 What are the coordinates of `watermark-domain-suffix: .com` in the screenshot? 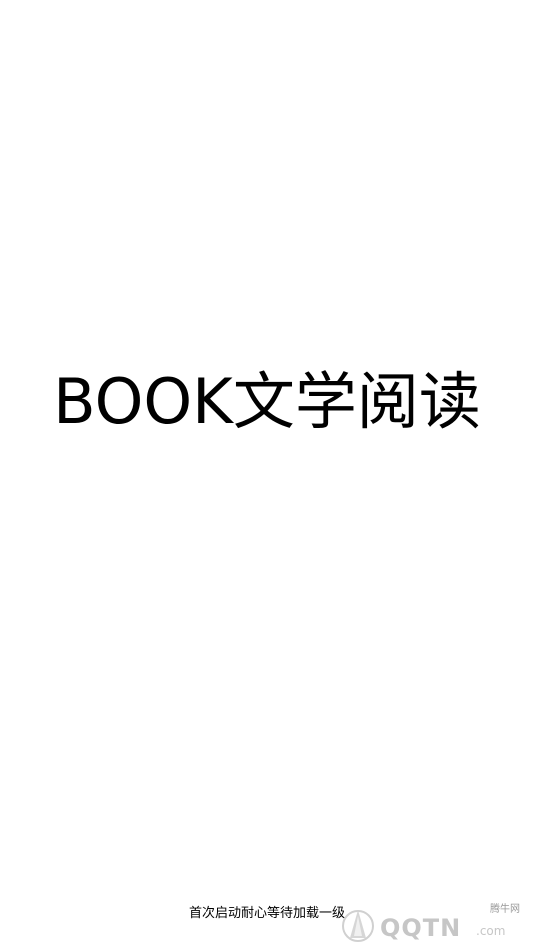 It's located at (491, 931).